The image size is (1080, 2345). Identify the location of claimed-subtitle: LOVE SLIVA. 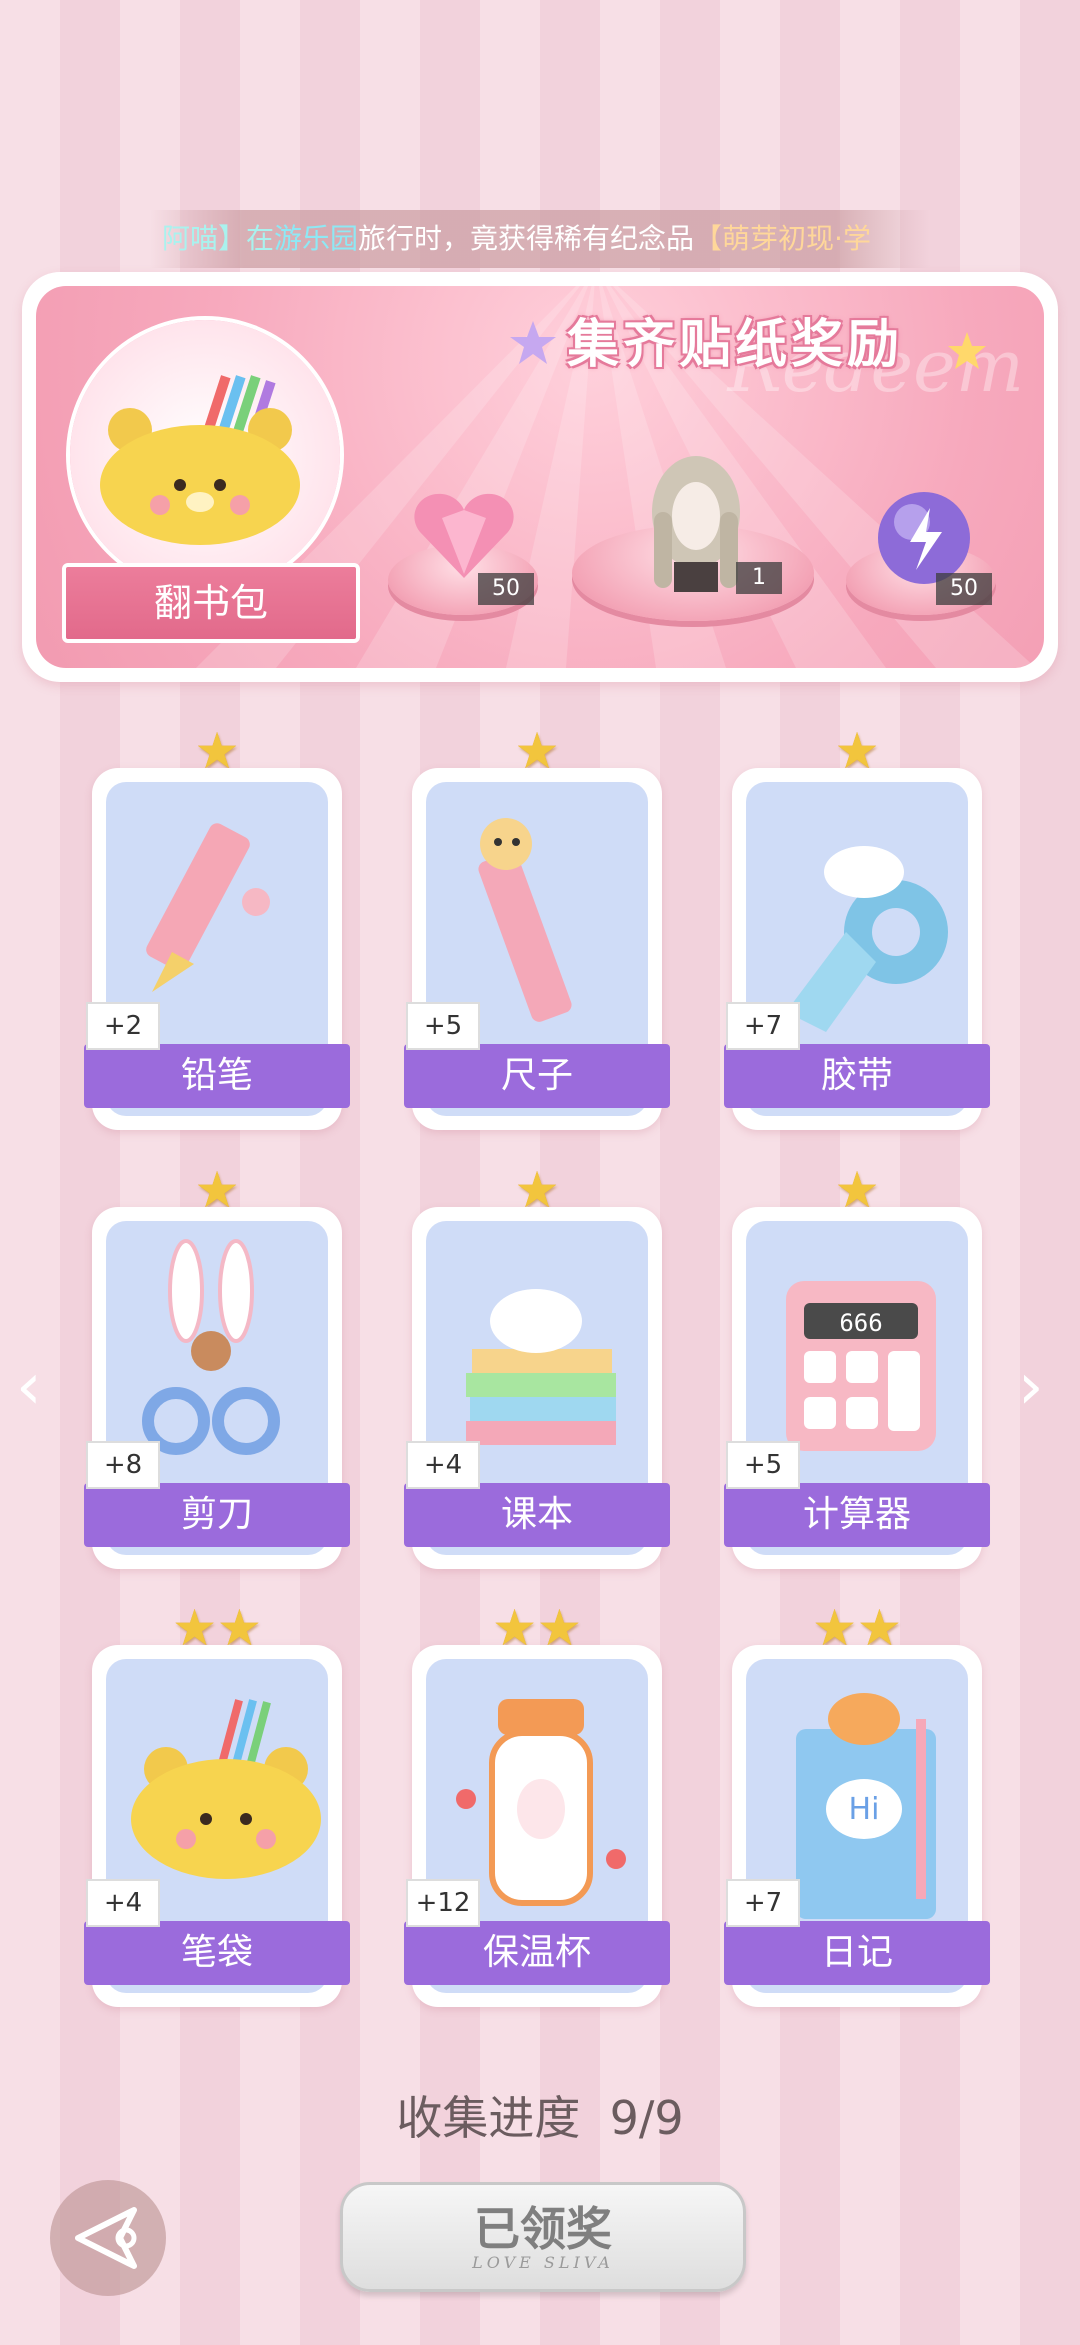
(543, 2262).